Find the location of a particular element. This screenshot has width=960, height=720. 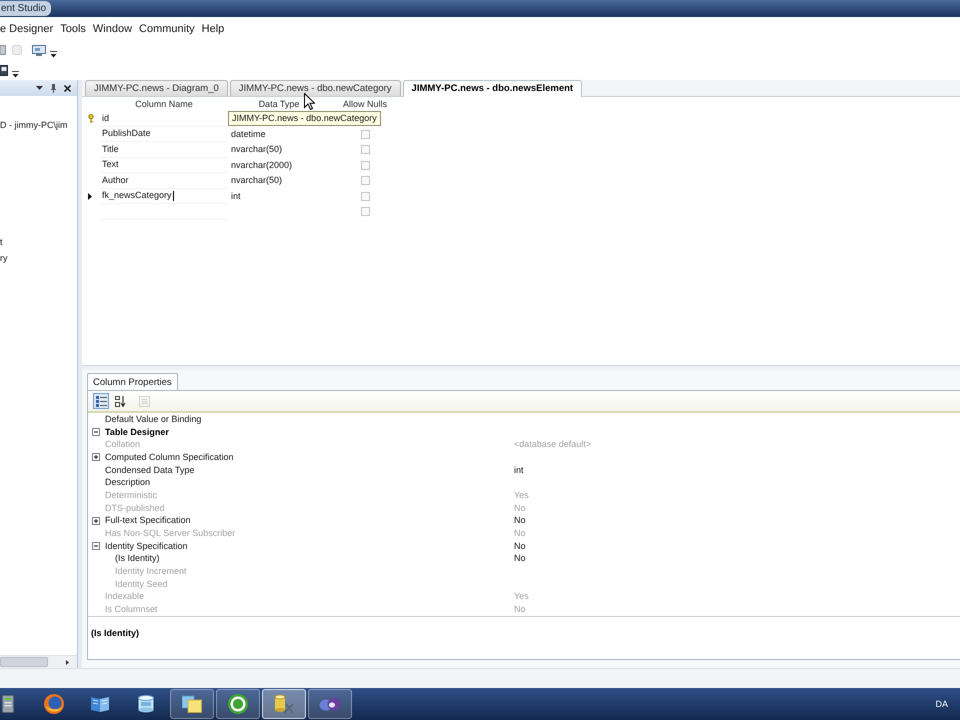

document-tab: JIMMY-PC.news - dbo.newCategory is located at coordinates (315, 88).